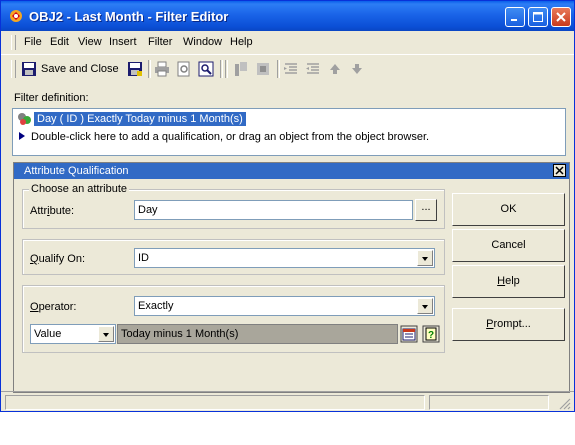 Image resolution: width=575 pixels, height=445 pixels. Describe the element at coordinates (287, 16) in the screenshot. I see `title-bar: OBJ2 - Last Month - Filter Editor` at that location.